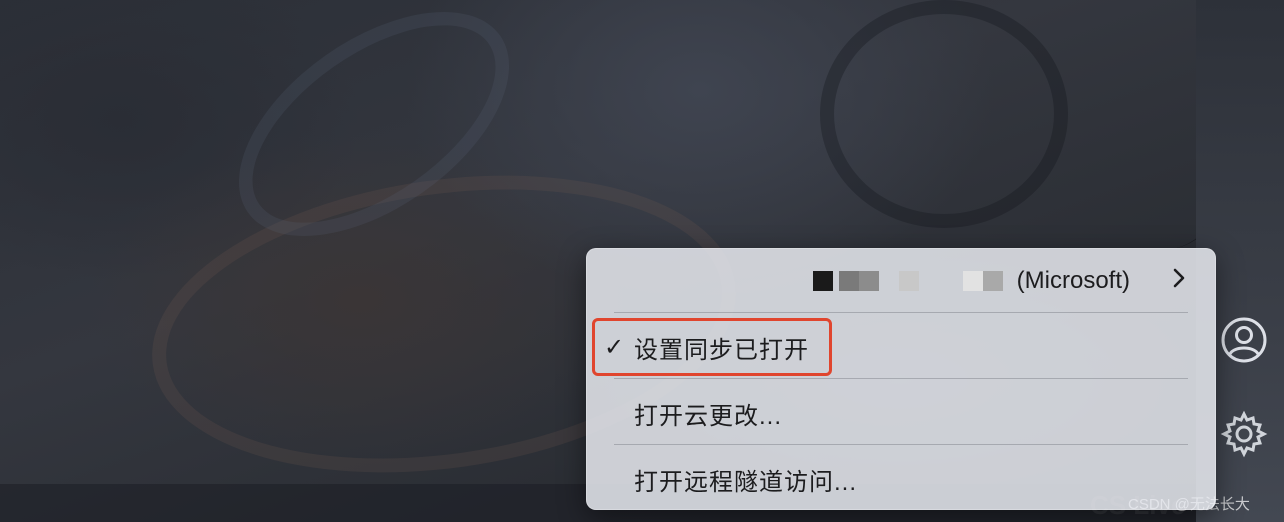  I want to click on chevron-right-icon, so click(1179, 281).